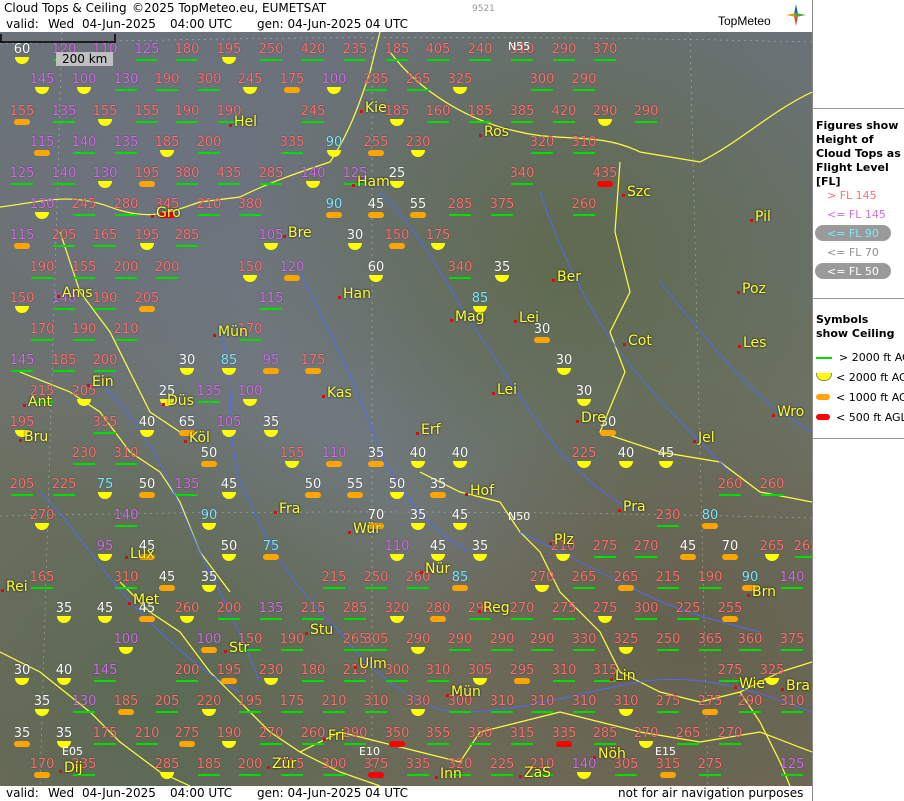 The image size is (904, 801). Describe the element at coordinates (168, 213) in the screenshot. I see `city-label: Gro` at that location.